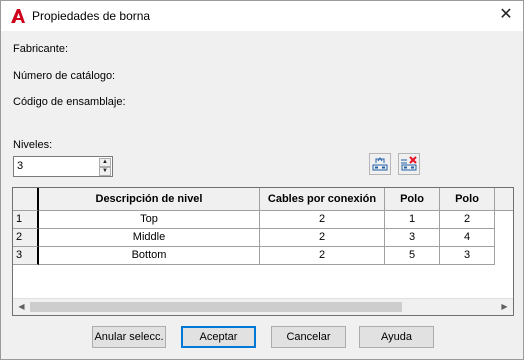  I want to click on cell-polo-1: 1, so click(412, 220).